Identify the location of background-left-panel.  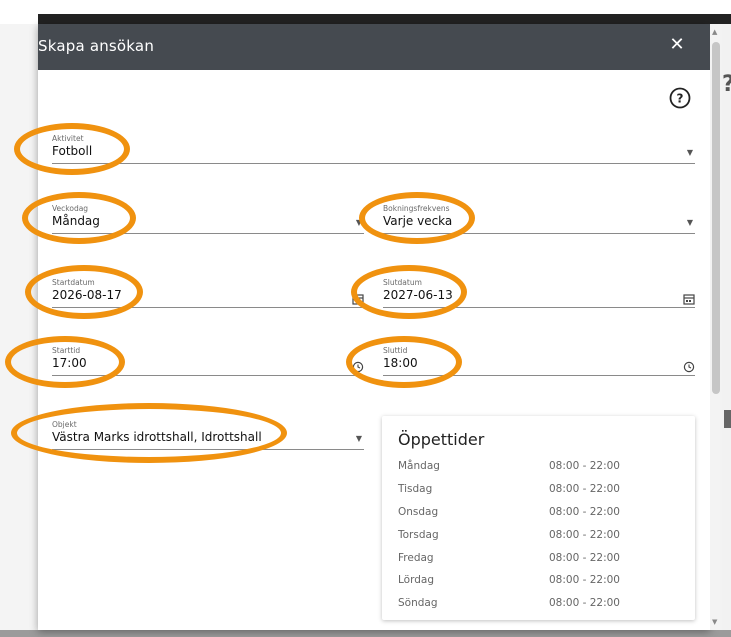
(19, 330).